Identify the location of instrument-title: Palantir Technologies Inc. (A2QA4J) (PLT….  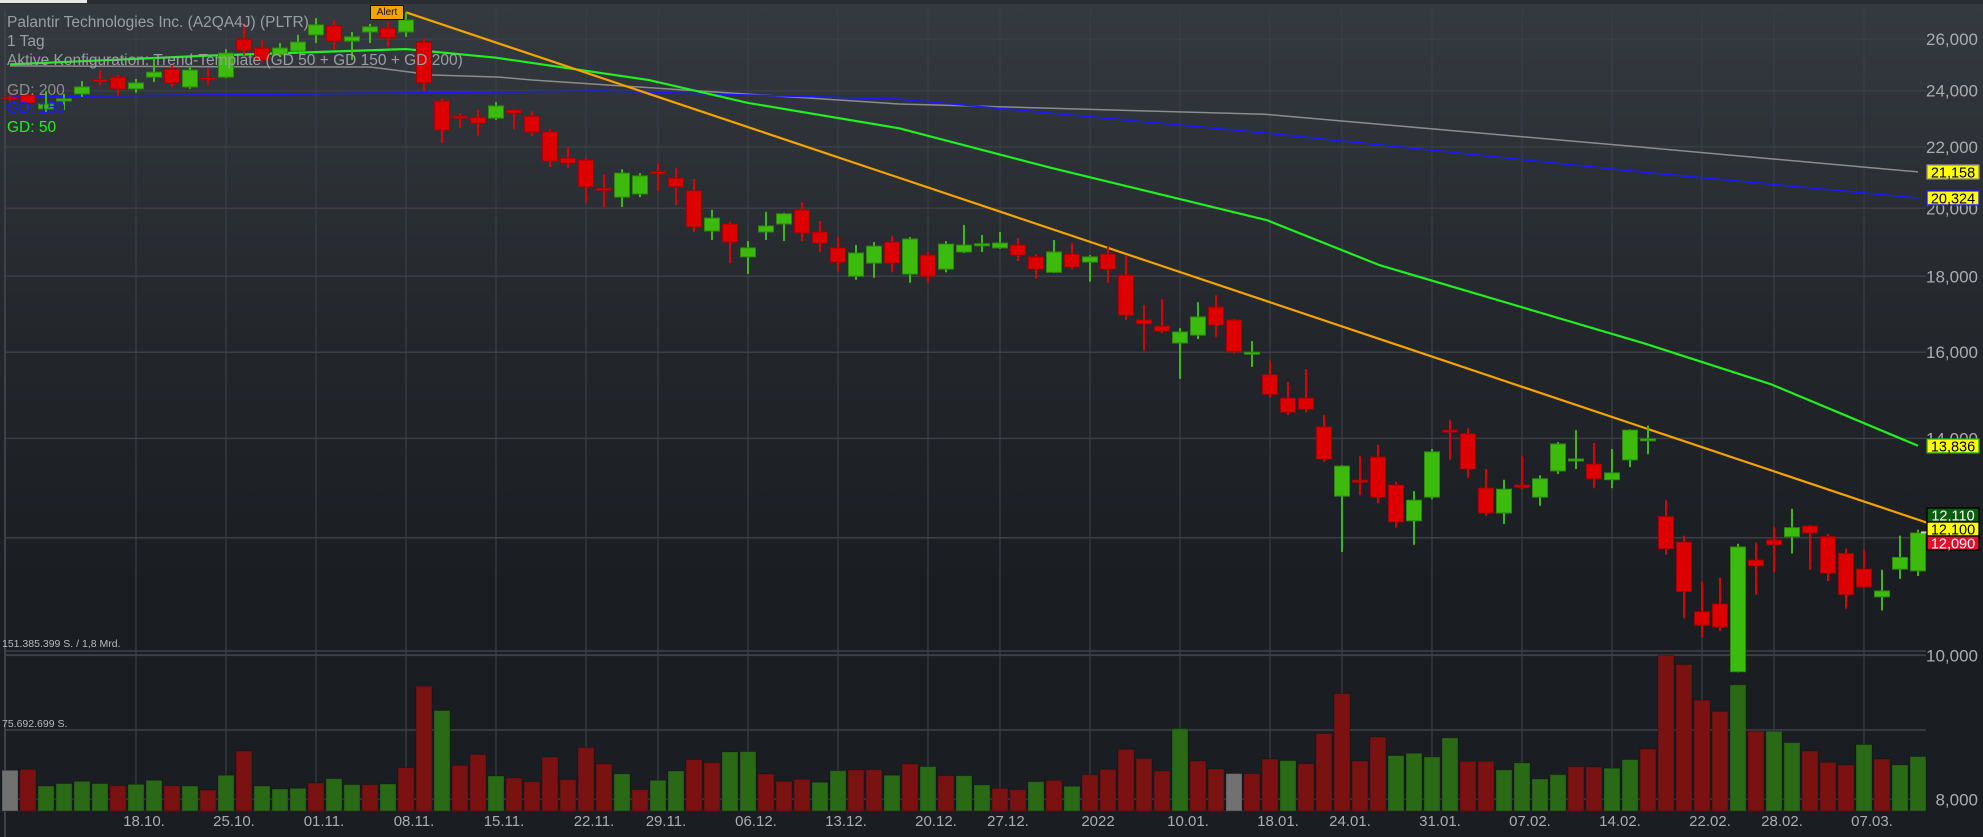
(158, 22).